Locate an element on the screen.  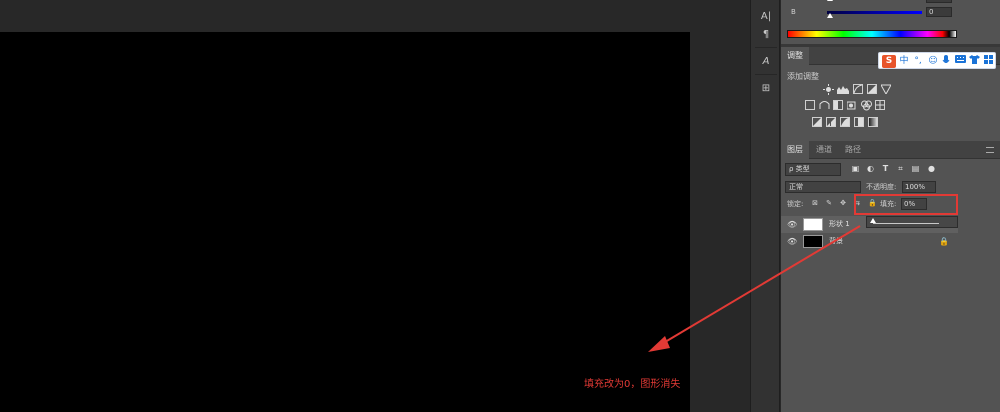
fill-highlight-box is located at coordinates (906, 204).